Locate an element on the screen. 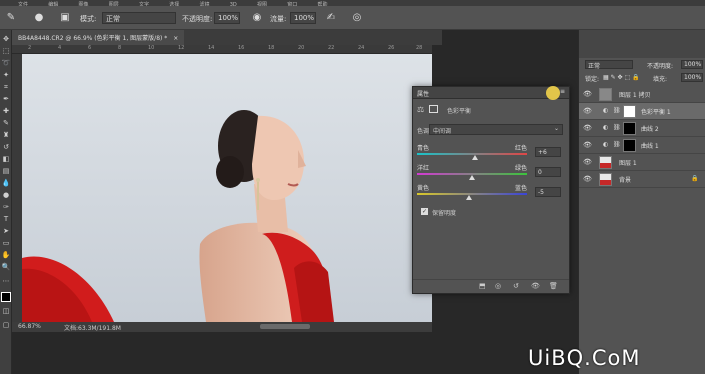 The image size is (705, 374). yellow-blue-thumb is located at coordinates (468, 197).